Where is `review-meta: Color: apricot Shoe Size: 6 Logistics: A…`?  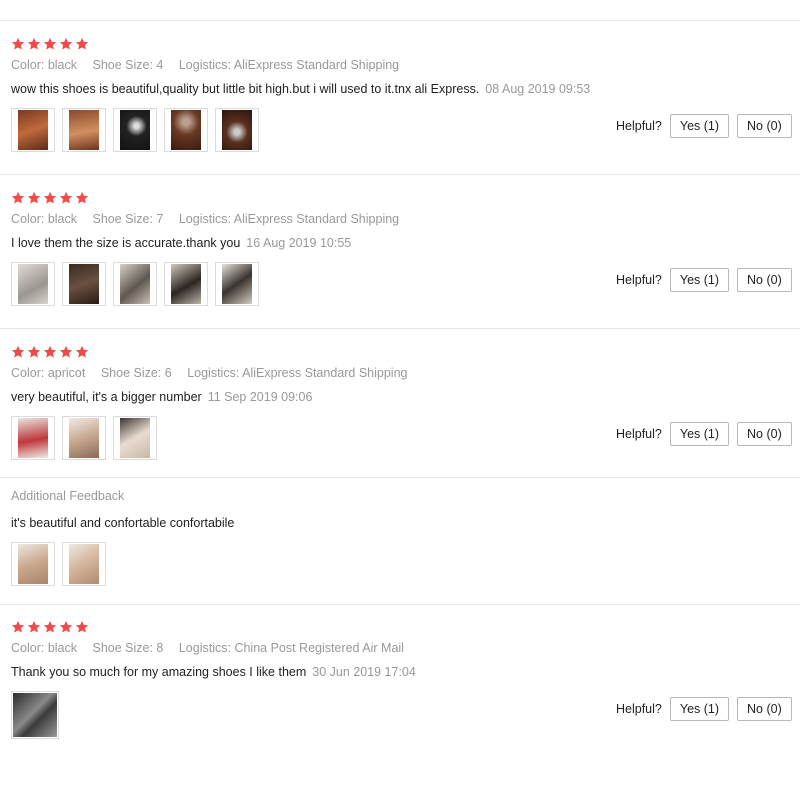
review-meta: Color: apricot Shoe Size: 6 Logistics: A… is located at coordinates (215, 373).